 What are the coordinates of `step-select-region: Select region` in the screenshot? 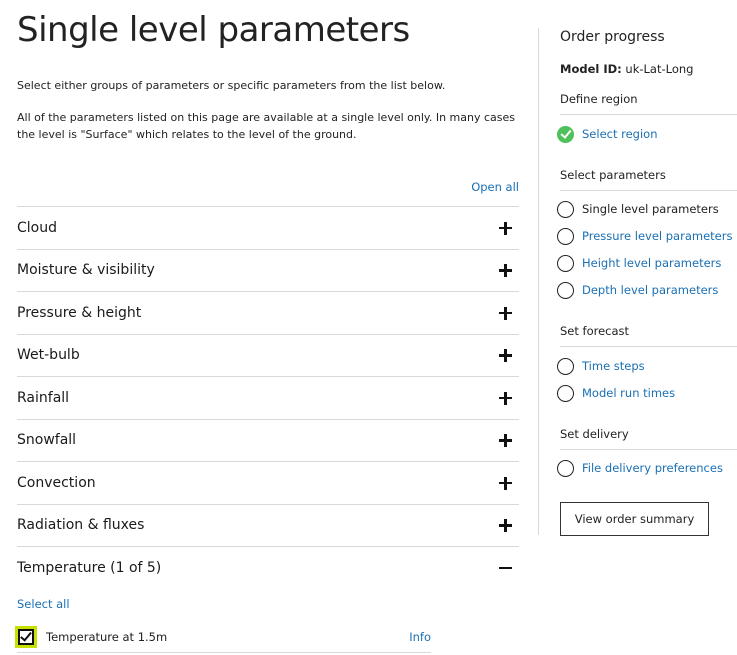 It's located at (607, 134).